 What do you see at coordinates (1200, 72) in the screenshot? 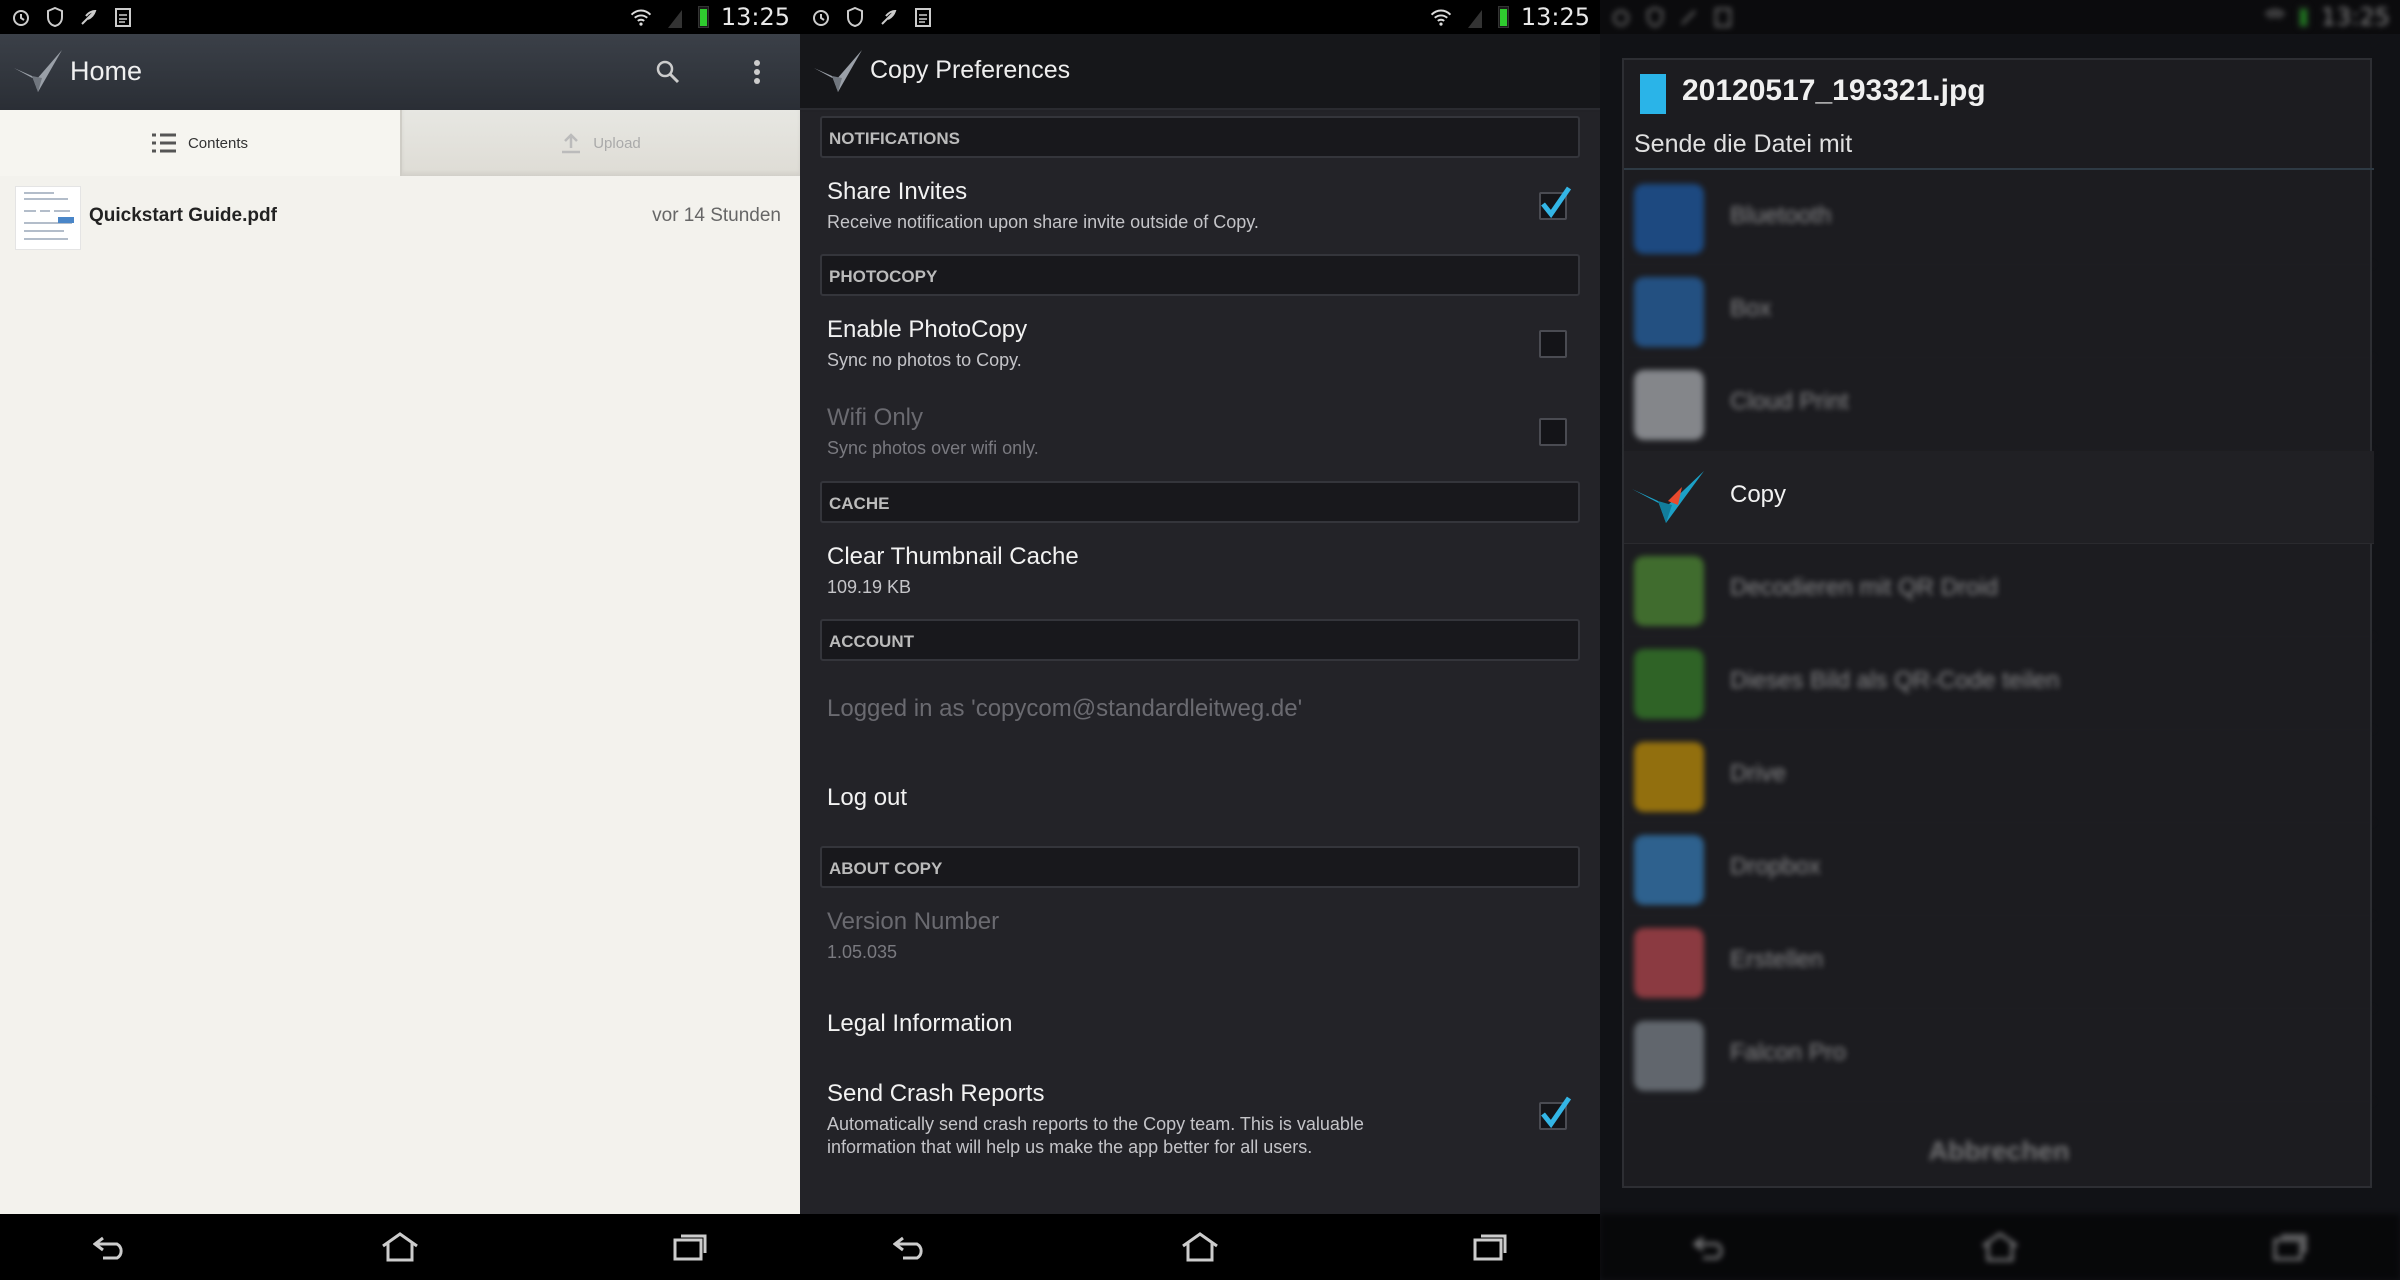
I see `action-bar: Copy Preferences` at bounding box center [1200, 72].